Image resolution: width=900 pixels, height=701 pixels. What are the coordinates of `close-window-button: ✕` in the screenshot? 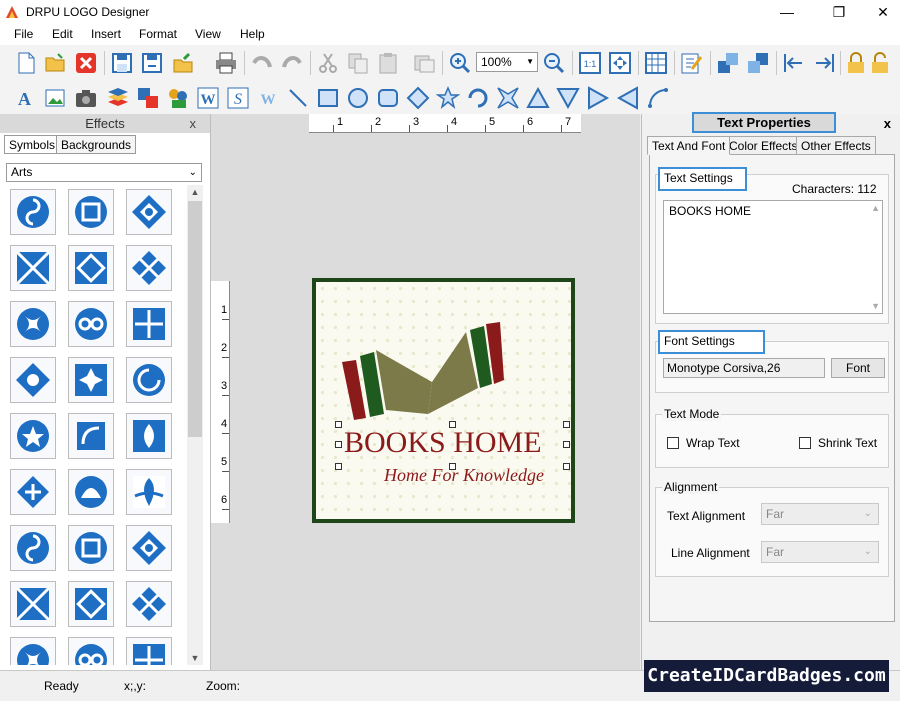 It's located at (880, 12).